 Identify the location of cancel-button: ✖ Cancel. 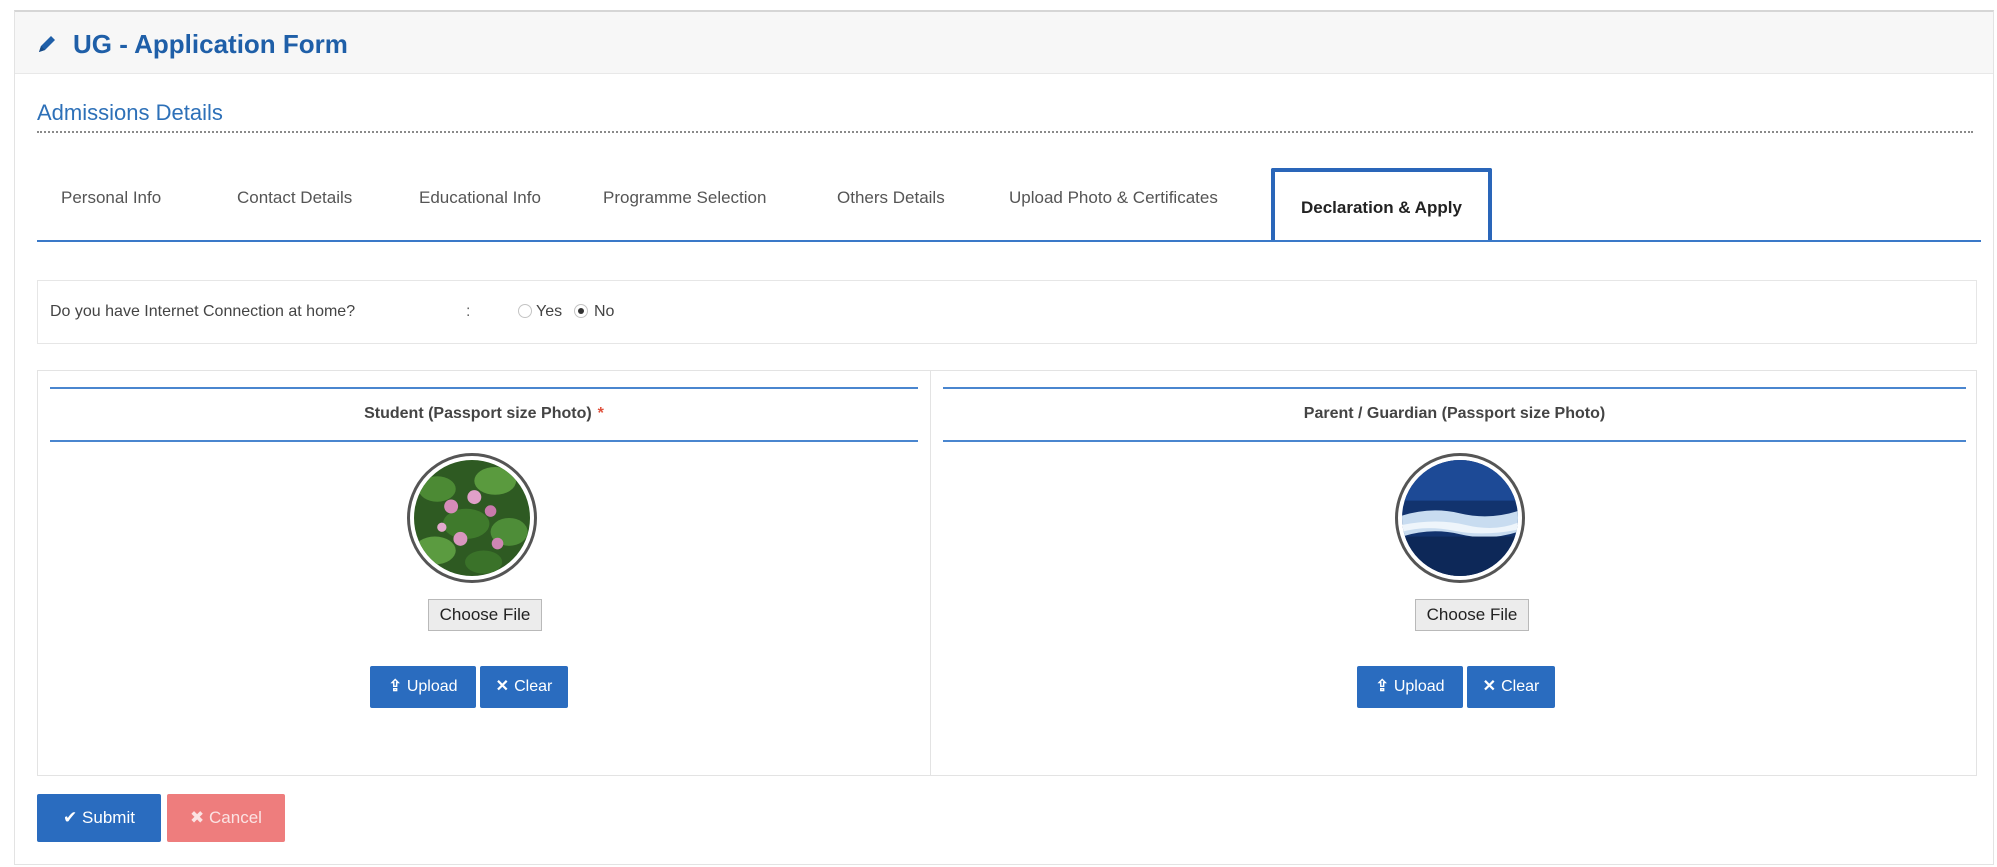
(226, 818).